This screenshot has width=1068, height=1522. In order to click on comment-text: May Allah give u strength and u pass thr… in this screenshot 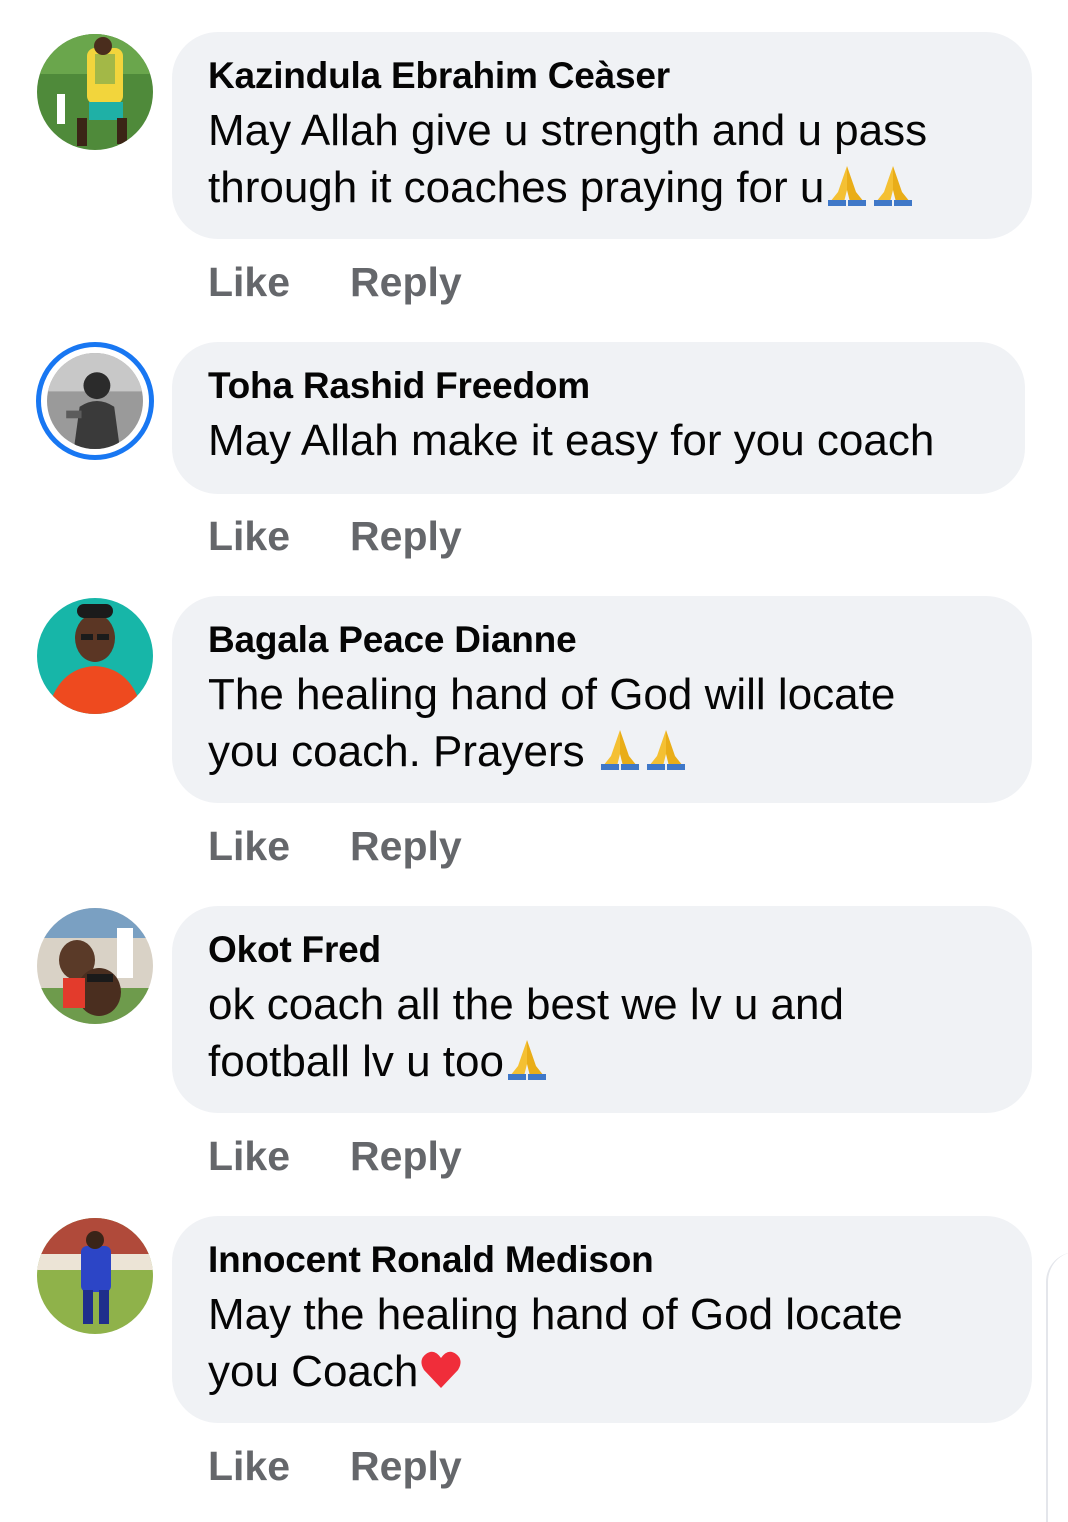, I will do `click(602, 159)`.